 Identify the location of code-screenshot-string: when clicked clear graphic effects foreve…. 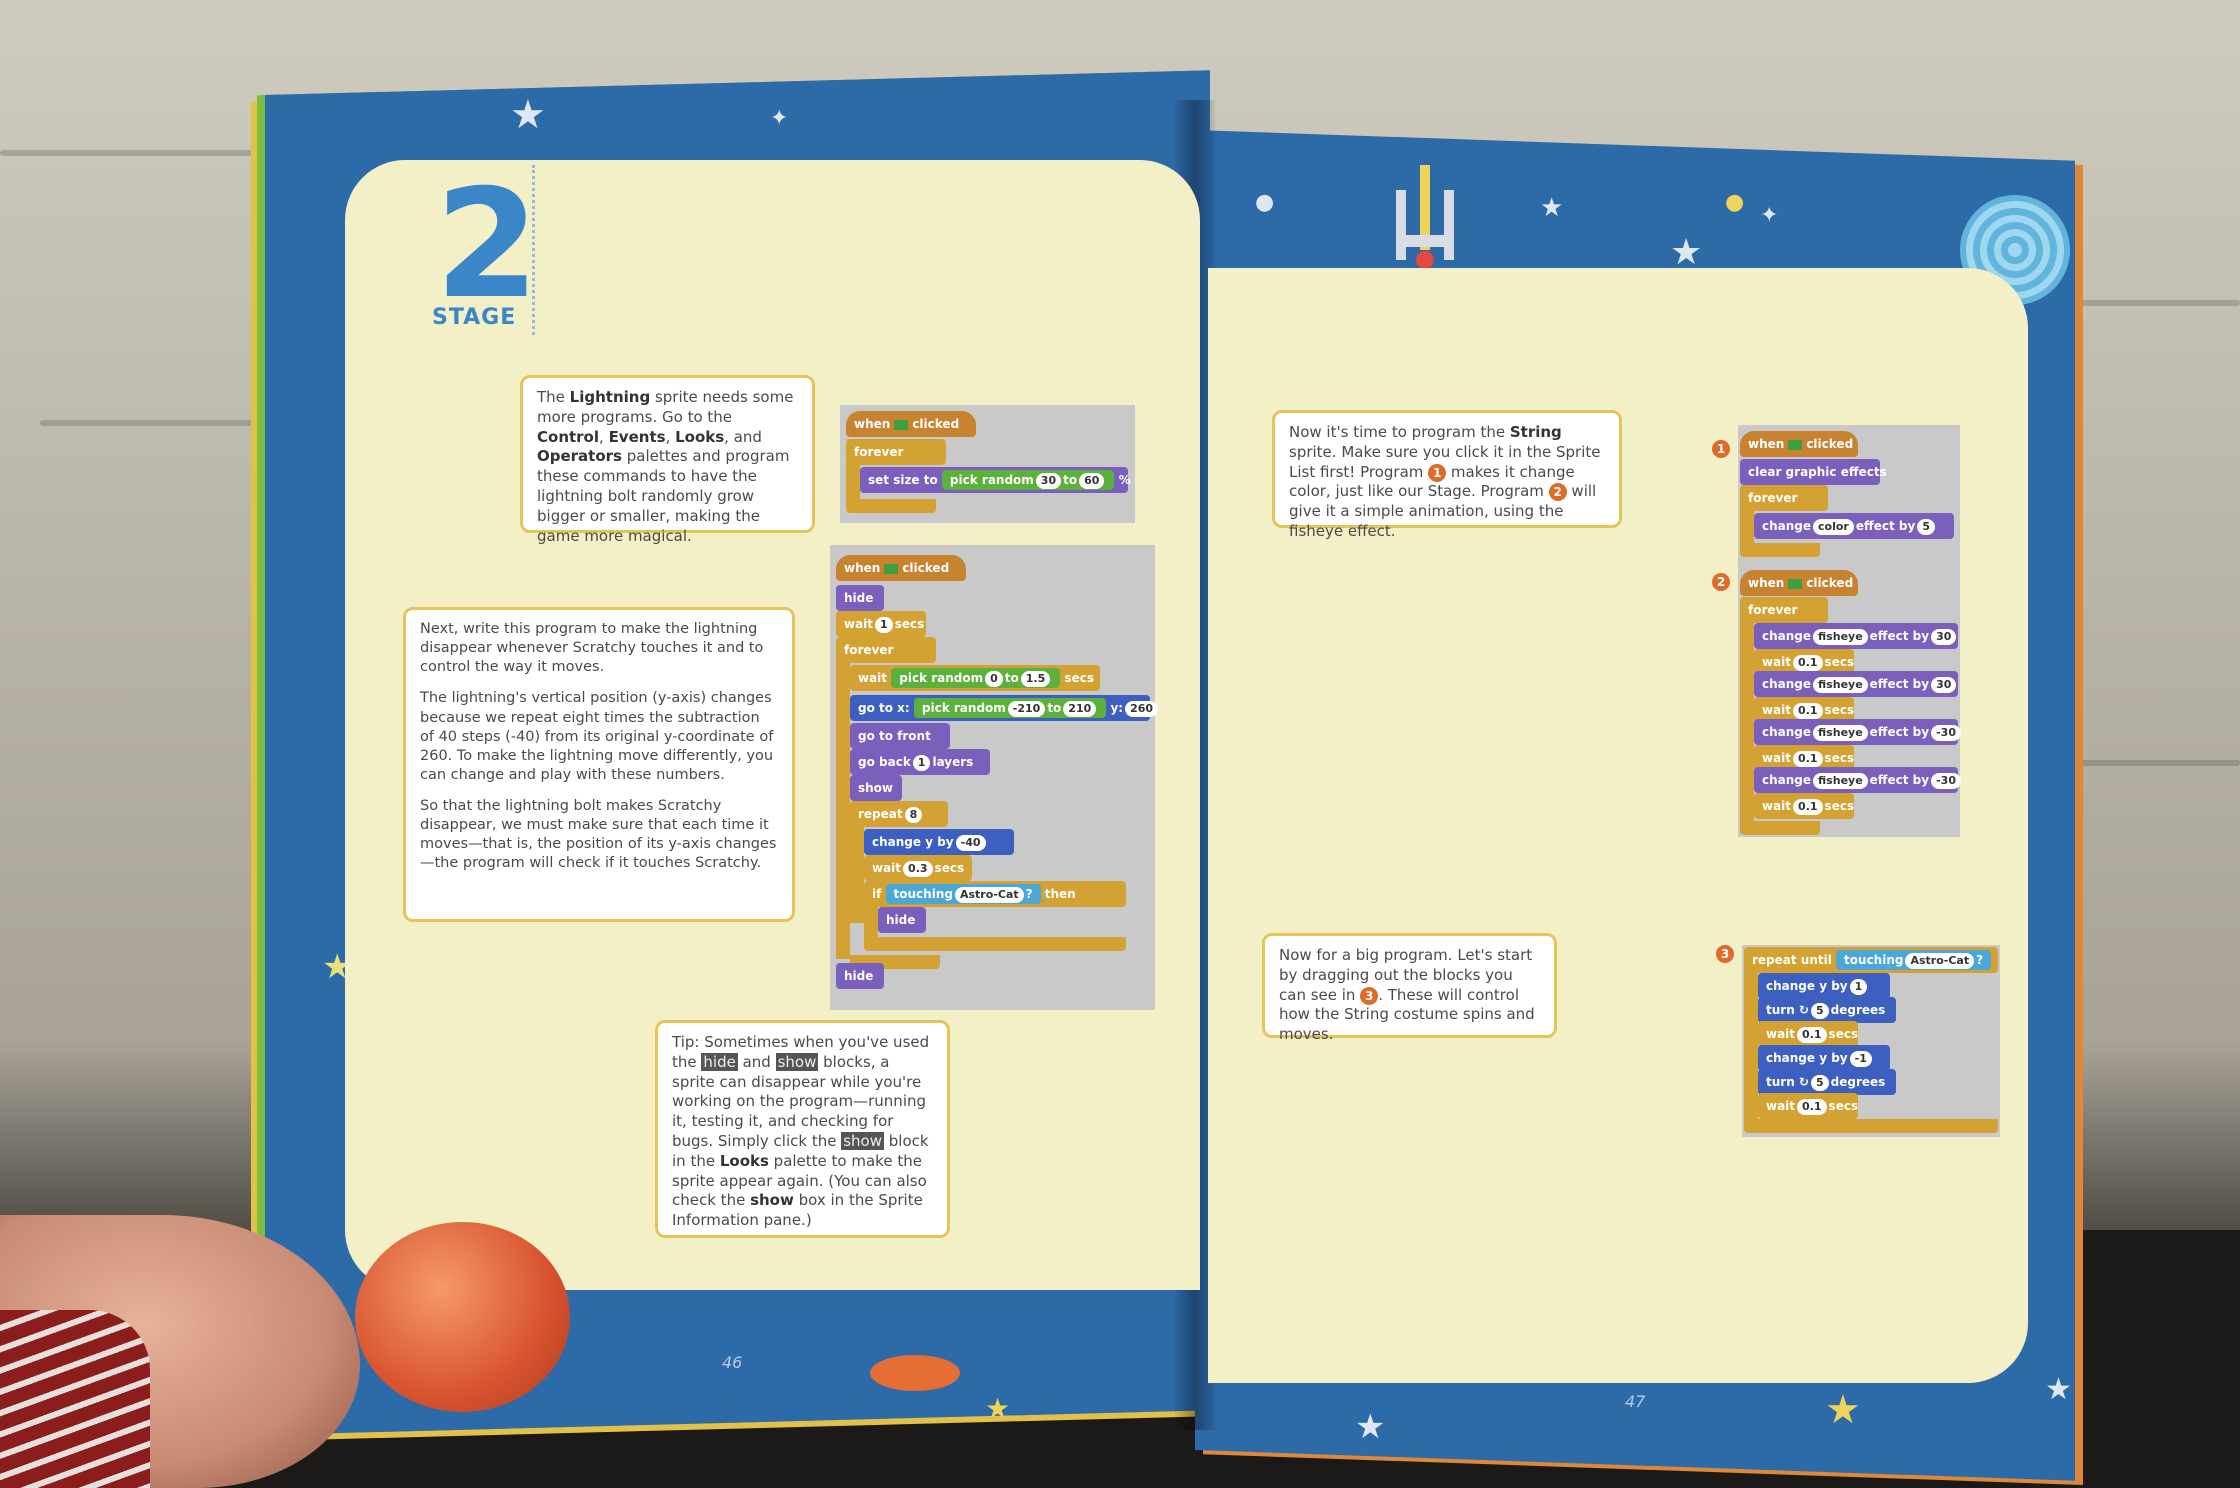
(1849, 631).